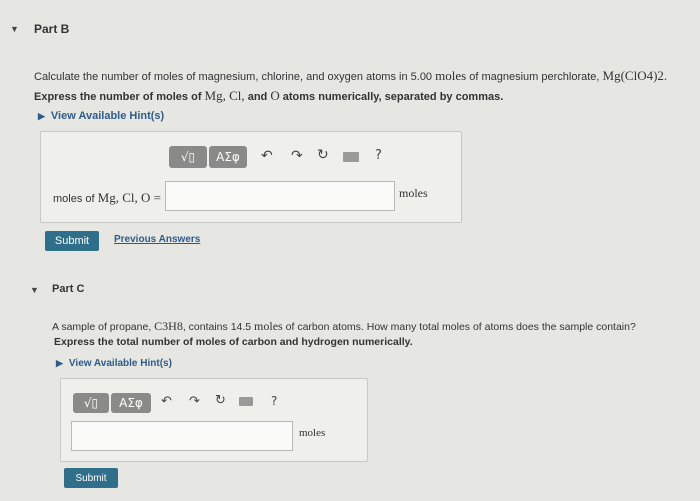 This screenshot has width=700, height=501. Describe the element at coordinates (101, 116) in the screenshot. I see `part-b-hint-link: ▶ View Available Hint(s)` at that location.